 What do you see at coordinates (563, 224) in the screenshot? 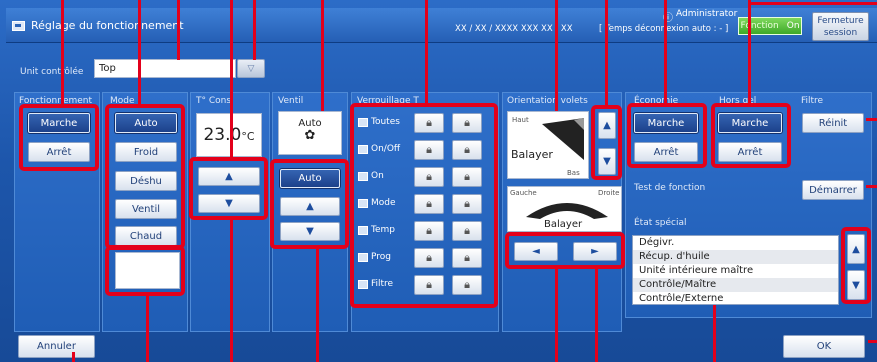
I see `louver-swing2-label: Balayer` at bounding box center [563, 224].